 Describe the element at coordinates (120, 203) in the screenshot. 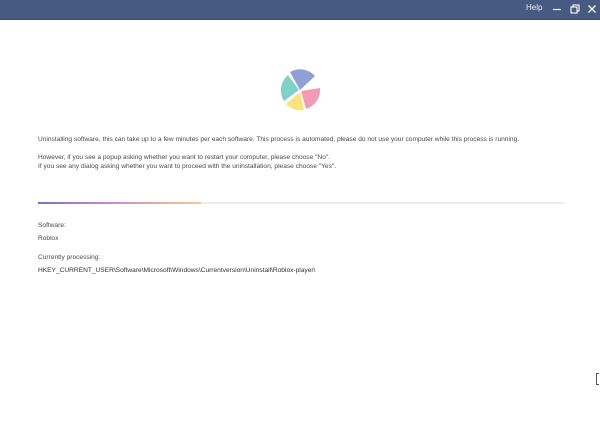

I see `progress-fill` at that location.